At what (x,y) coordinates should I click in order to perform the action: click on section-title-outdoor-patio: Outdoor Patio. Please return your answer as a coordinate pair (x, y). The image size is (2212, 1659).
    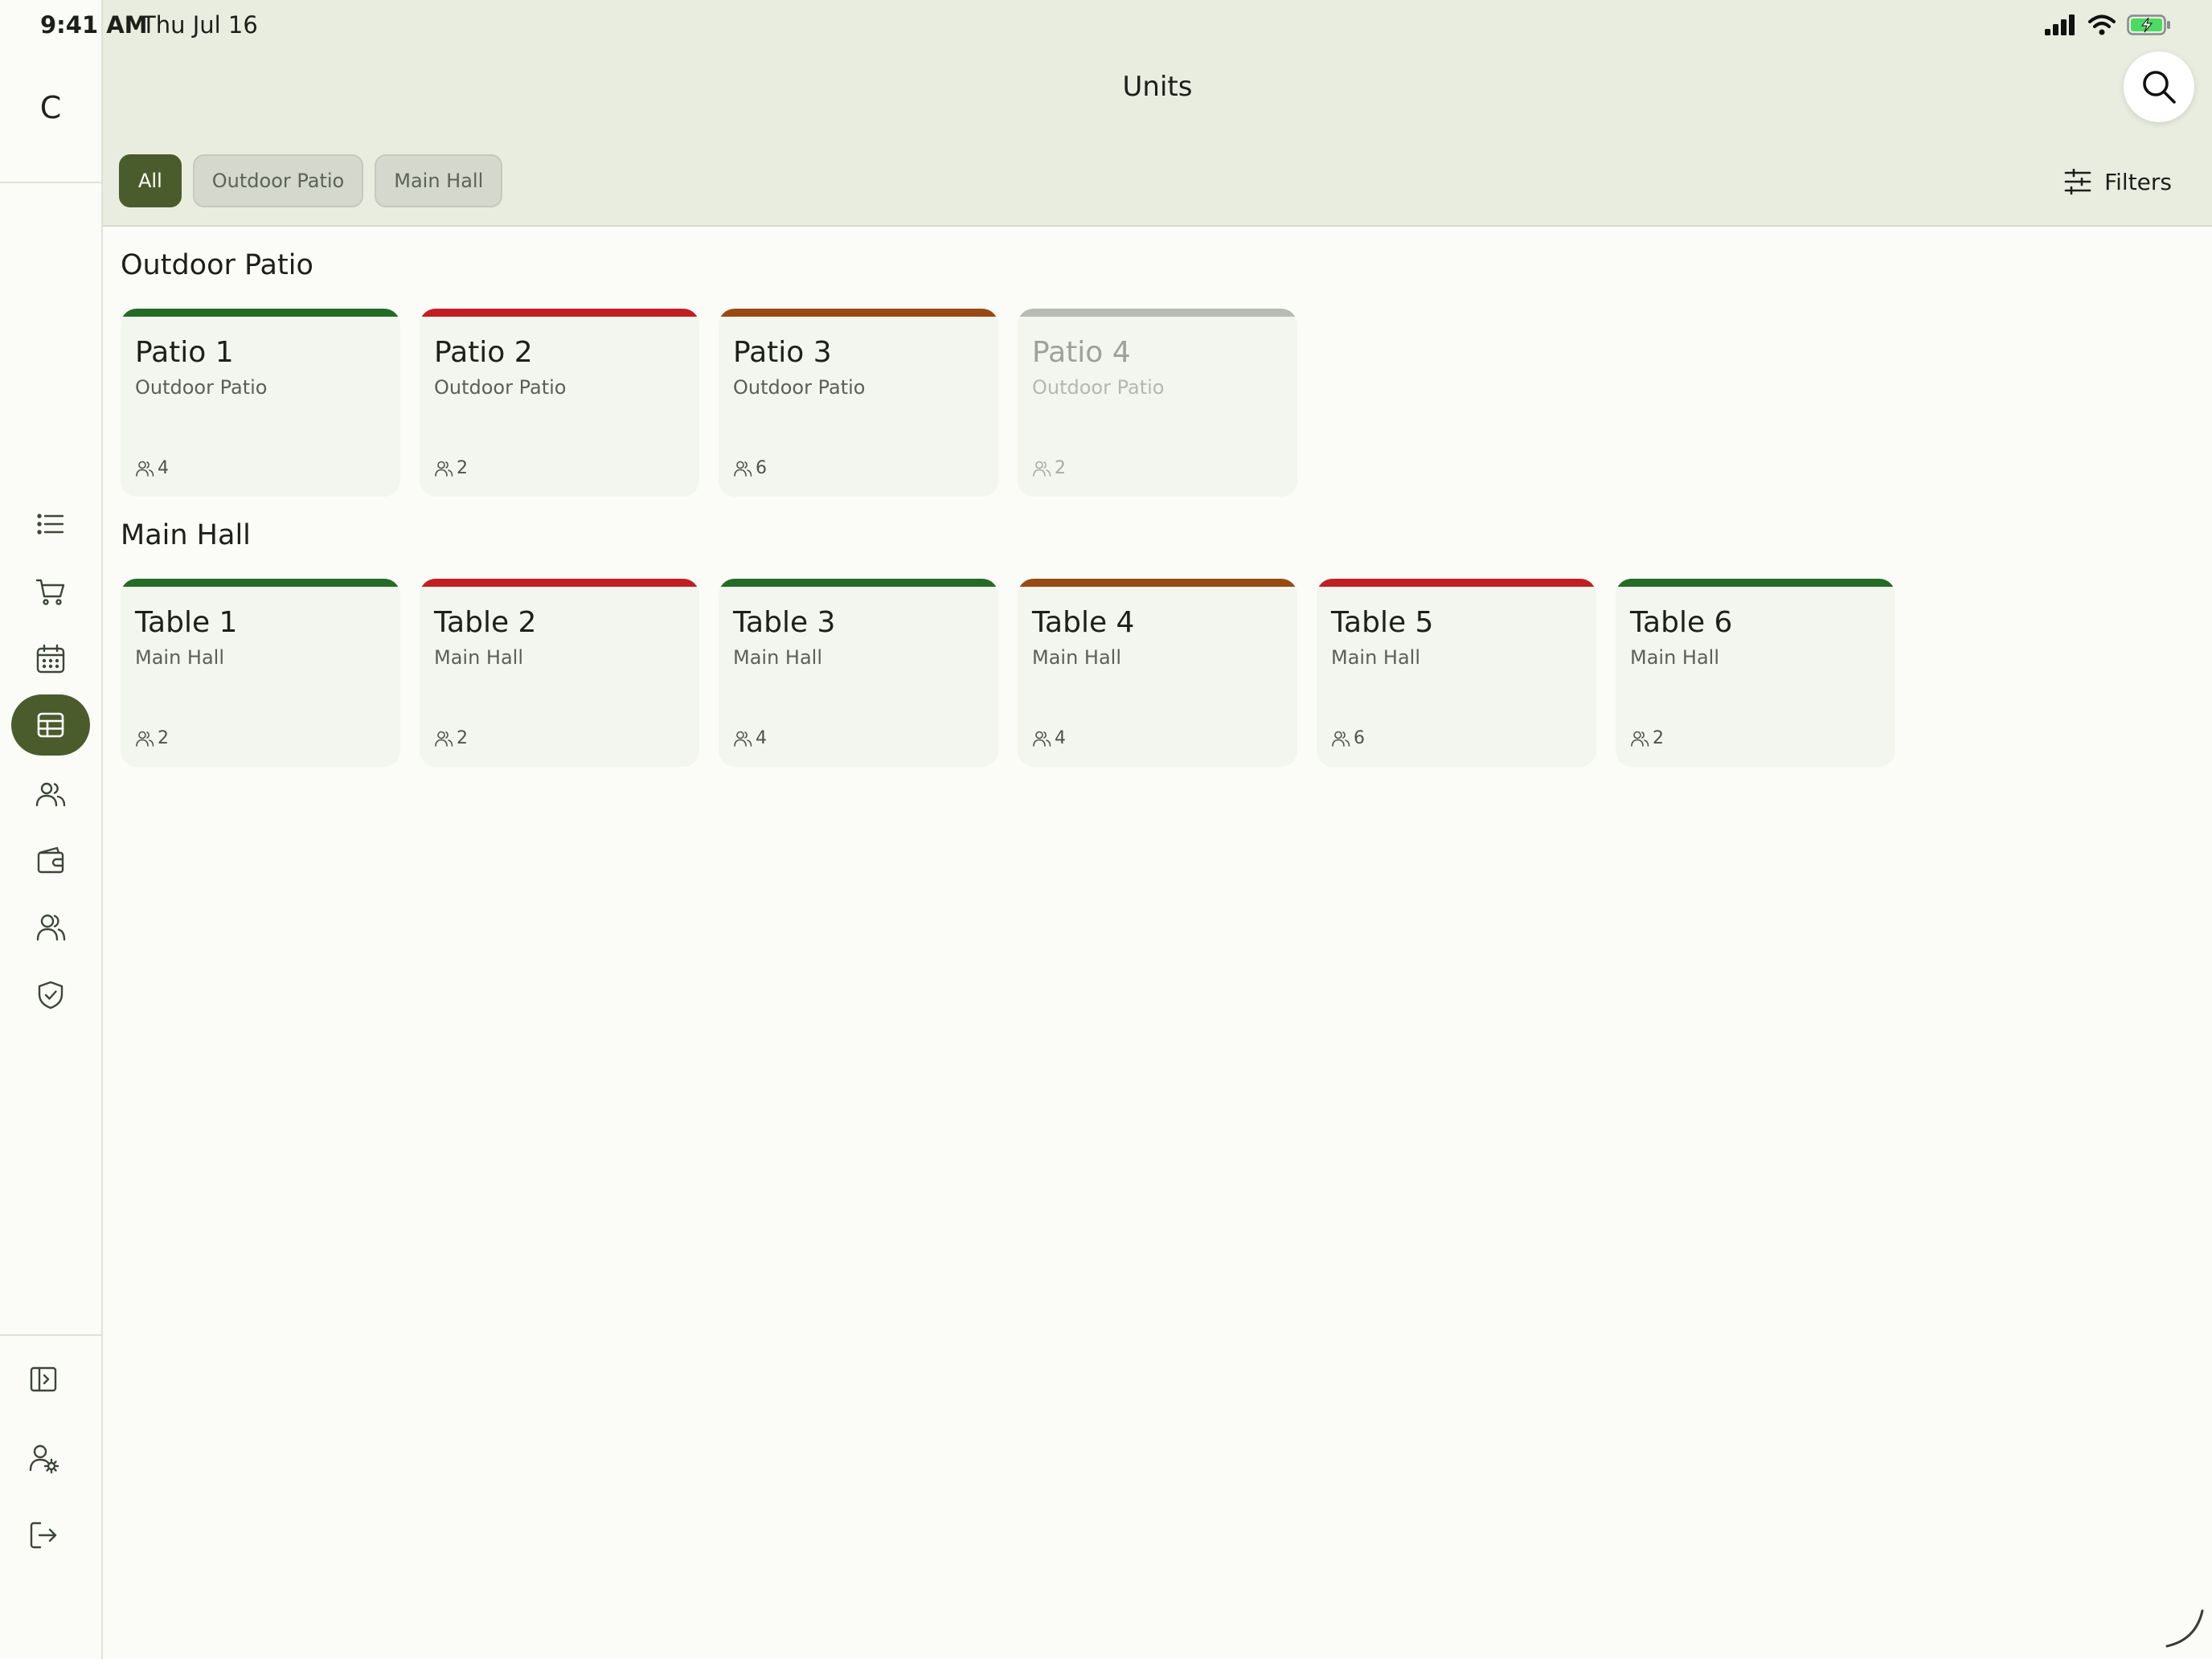
    Looking at the image, I should click on (217, 265).